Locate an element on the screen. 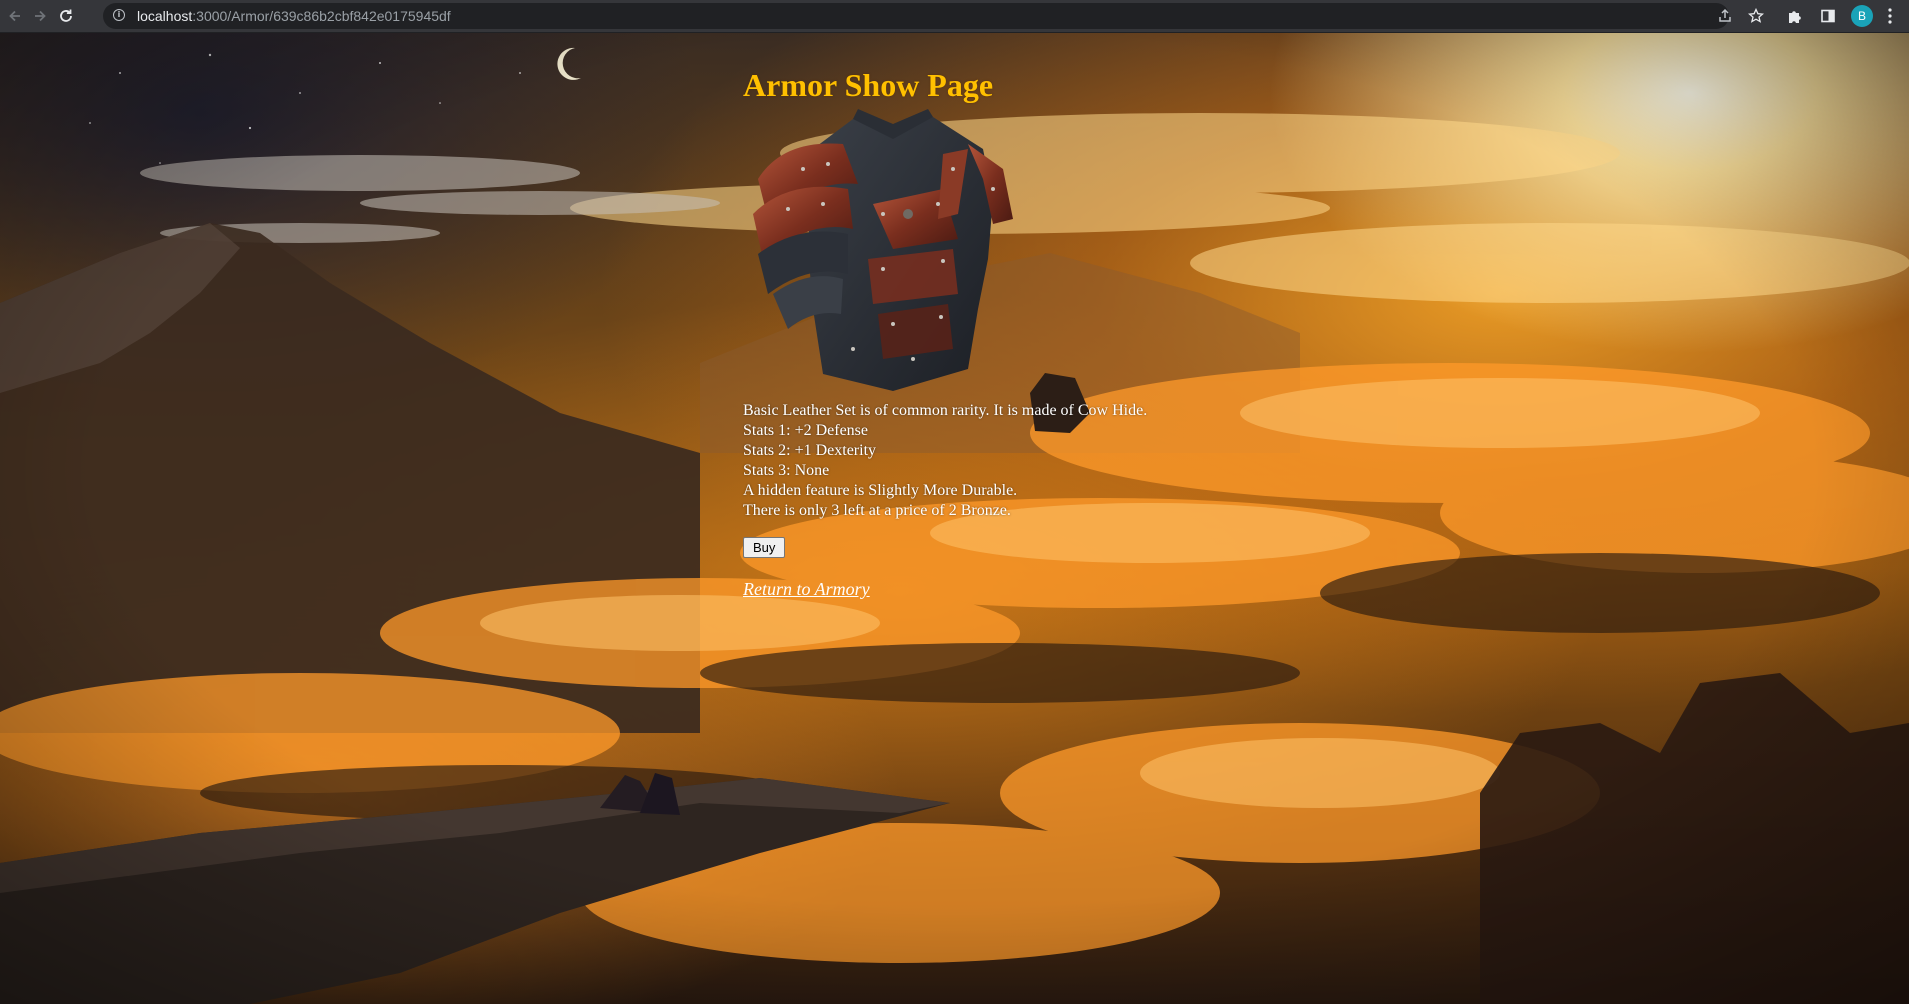 Image resolution: width=1909 pixels, height=1004 pixels. side-panel-icon is located at coordinates (1828, 16).